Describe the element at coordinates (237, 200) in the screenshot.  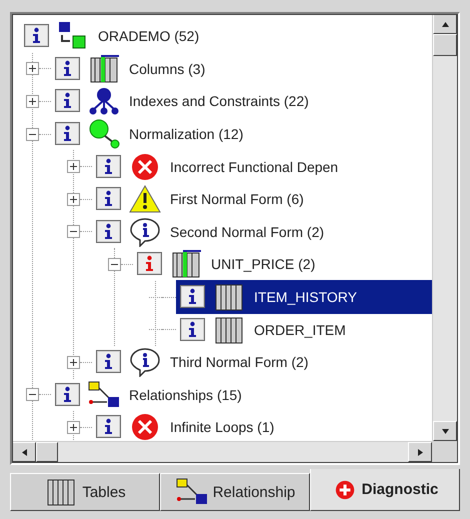
I see `item-label: First Normal Form (6)` at that location.